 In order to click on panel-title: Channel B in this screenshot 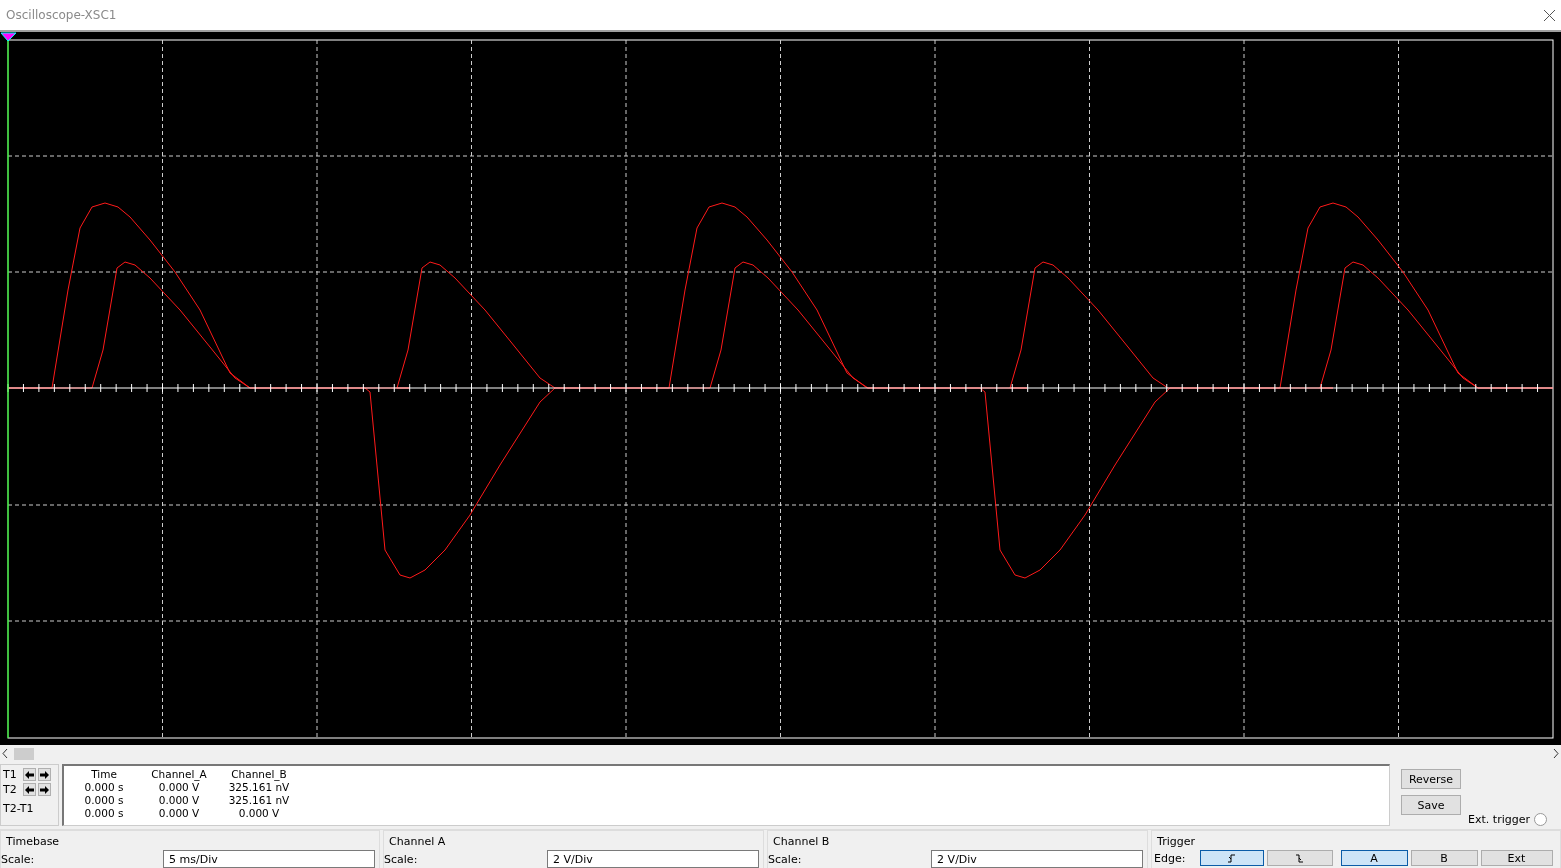, I will do `click(802, 841)`.